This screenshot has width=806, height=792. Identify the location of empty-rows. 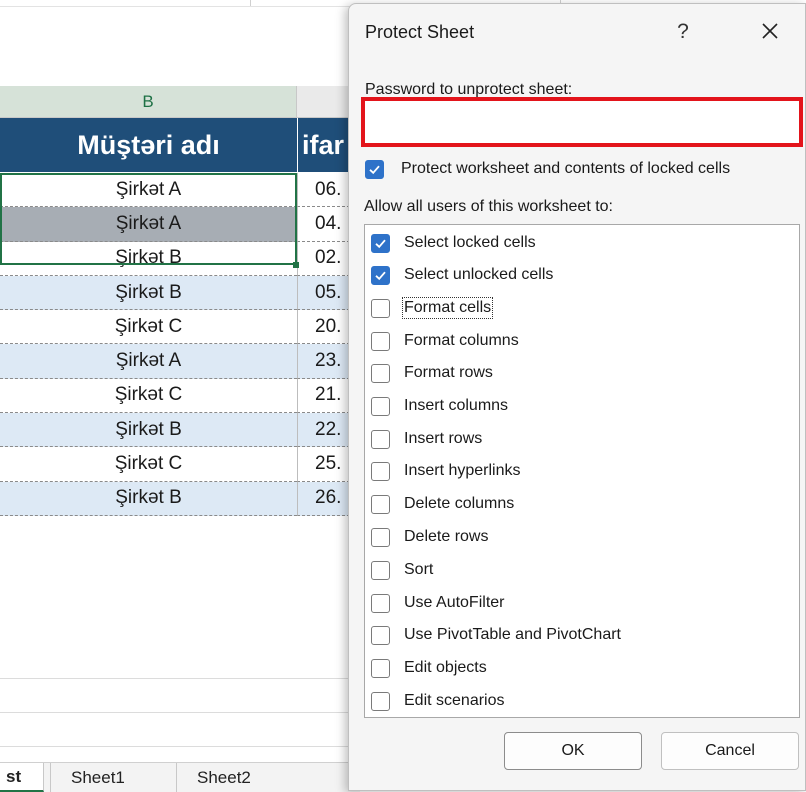
(180, 696).